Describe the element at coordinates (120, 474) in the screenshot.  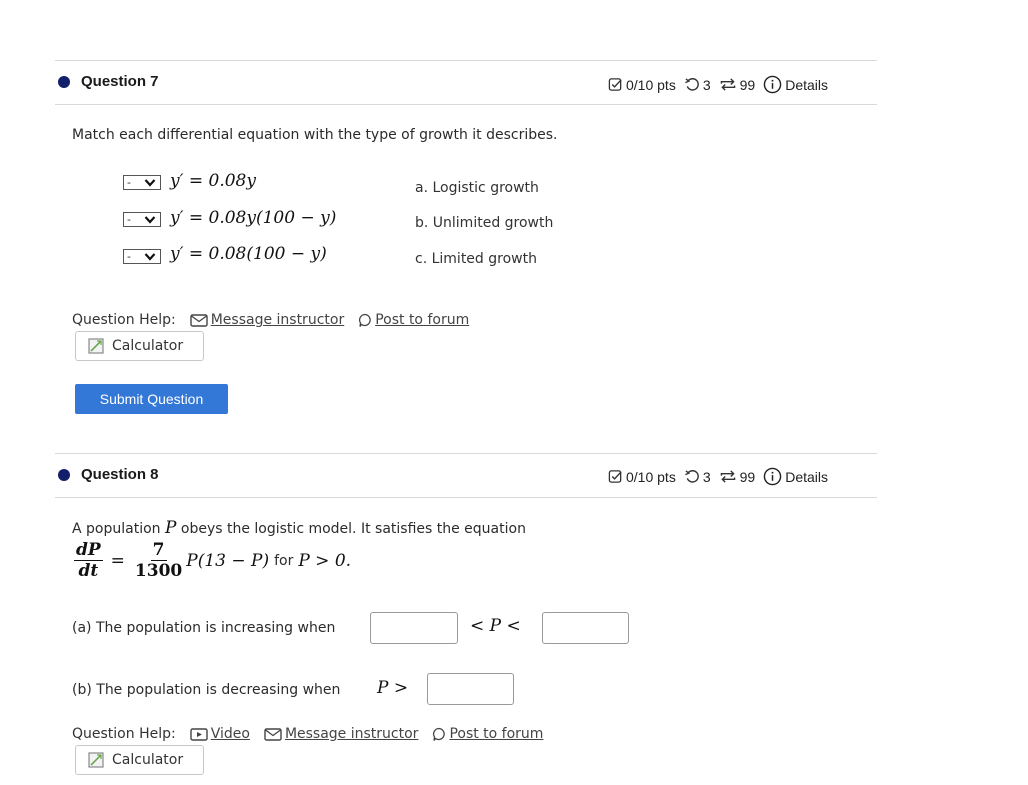
I see `question-title: Question 8` at that location.